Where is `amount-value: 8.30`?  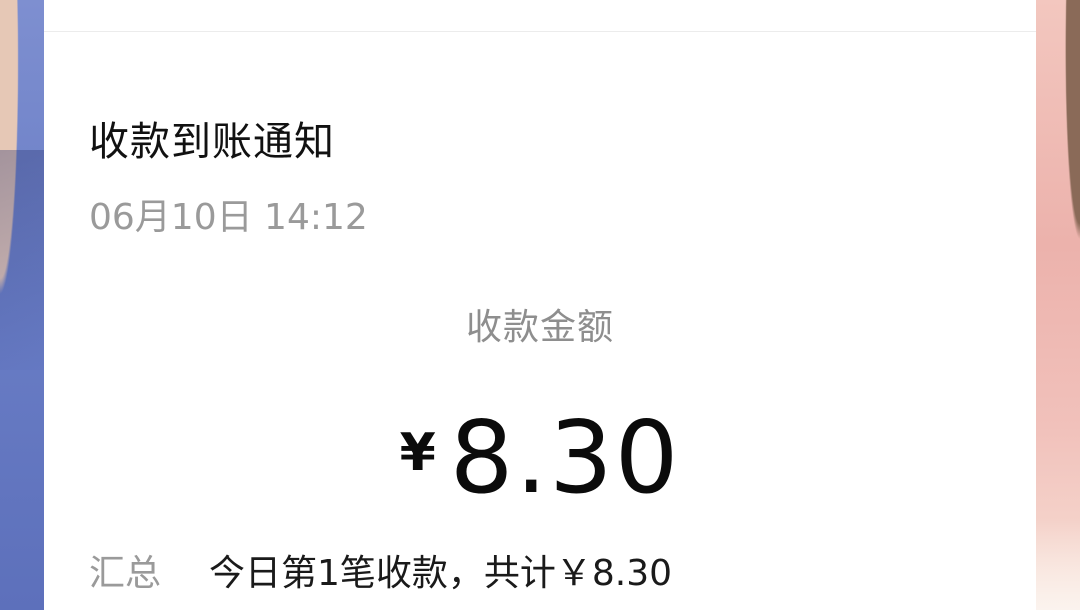
amount-value: 8.30 is located at coordinates (565, 457).